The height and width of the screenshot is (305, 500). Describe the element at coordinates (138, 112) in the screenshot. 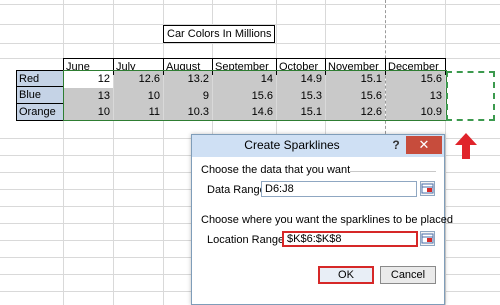

I see `data-cell: 11` at that location.